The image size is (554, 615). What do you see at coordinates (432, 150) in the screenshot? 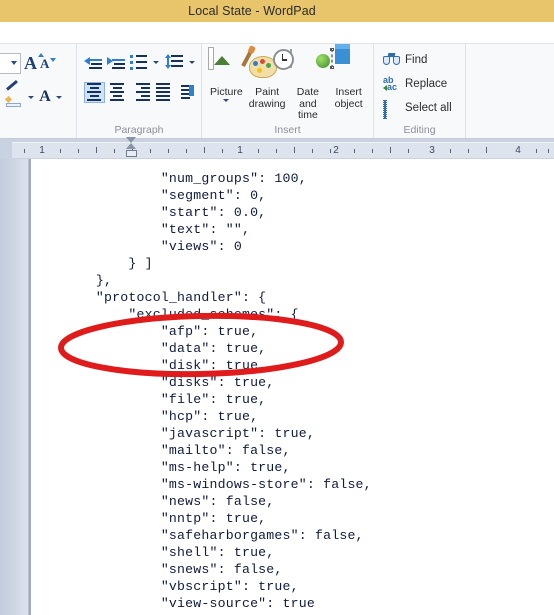
I see `ruler-label-3: 3` at bounding box center [432, 150].